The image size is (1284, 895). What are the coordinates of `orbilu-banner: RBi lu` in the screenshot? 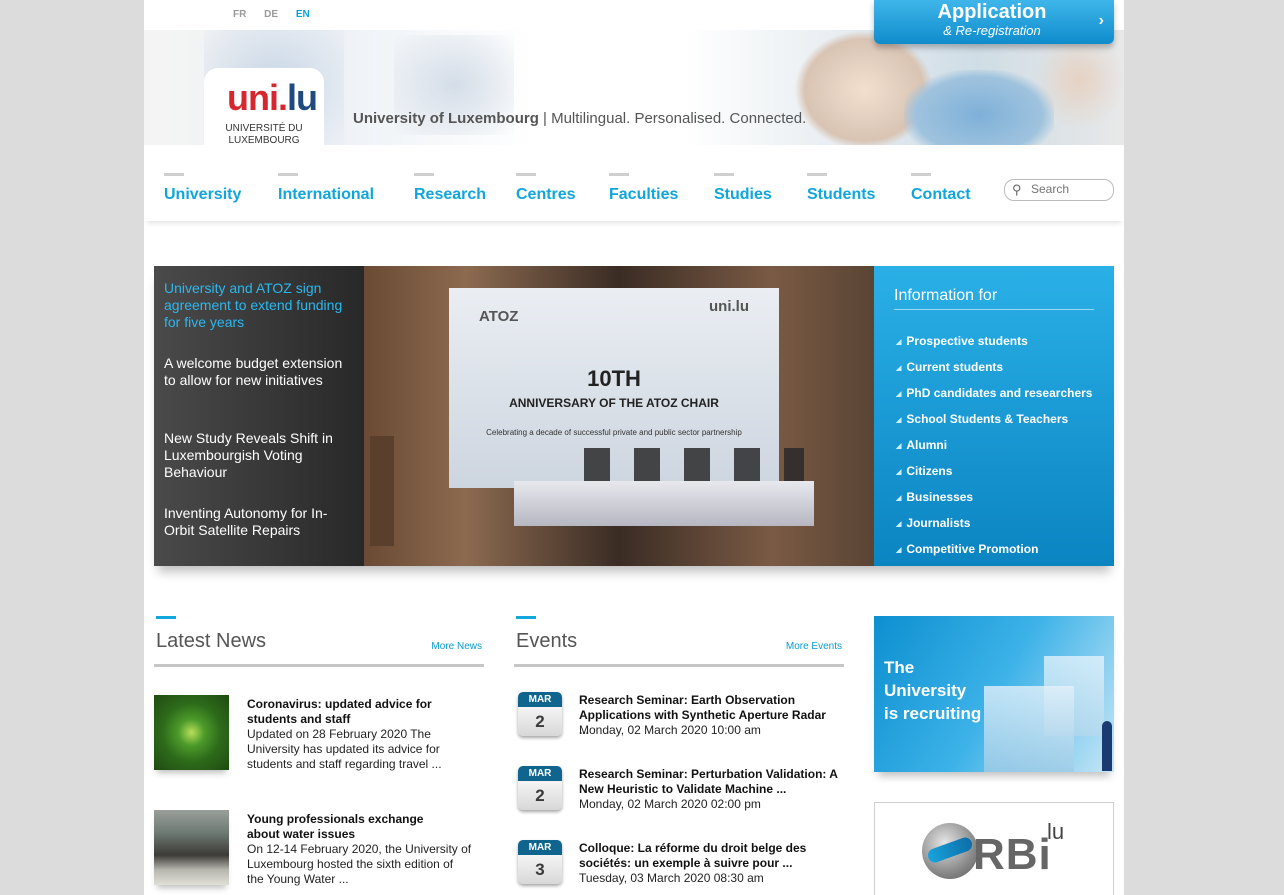 It's located at (994, 848).